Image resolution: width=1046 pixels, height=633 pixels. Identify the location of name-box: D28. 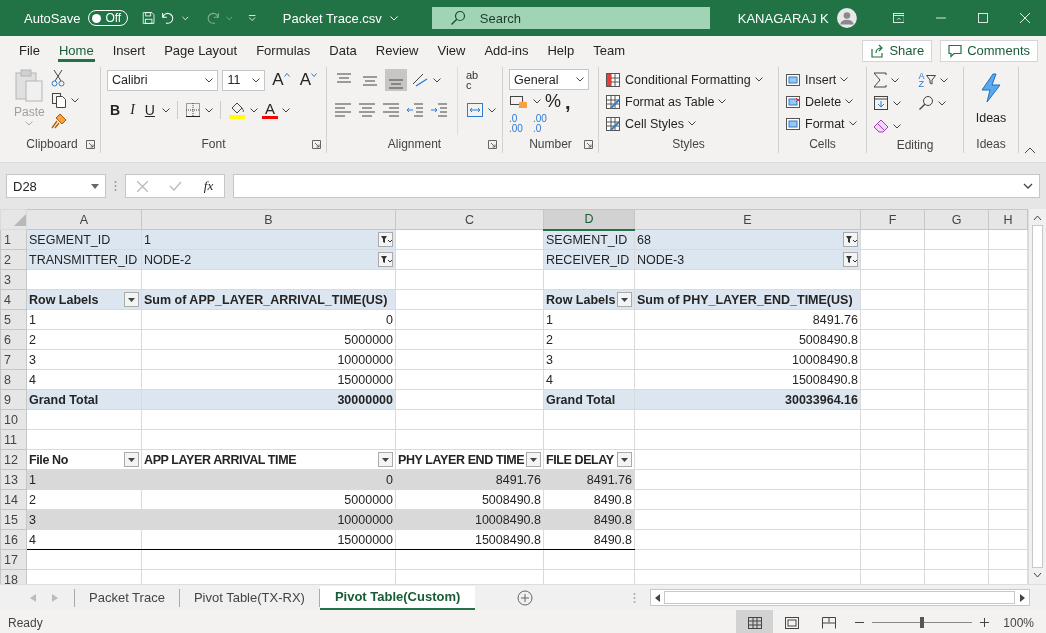
(56, 186).